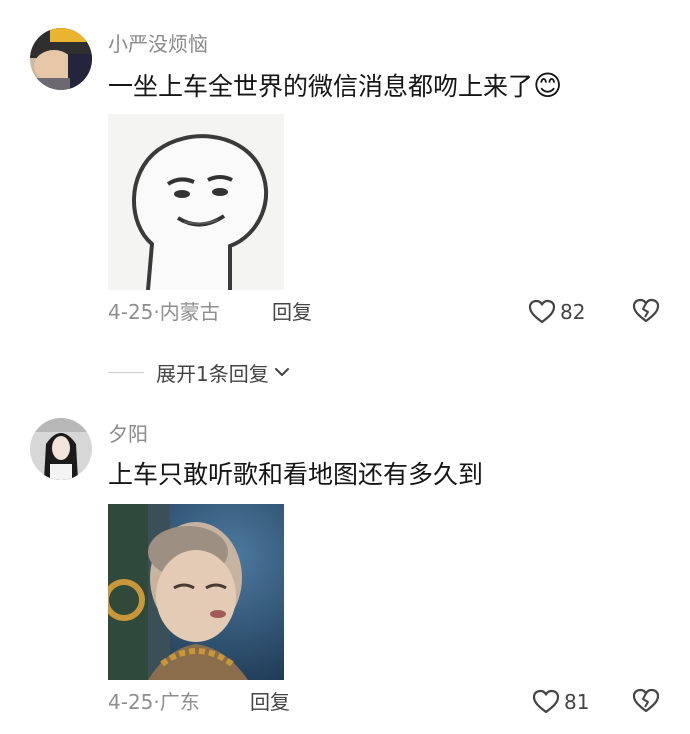 The height and width of the screenshot is (734, 690). Describe the element at coordinates (128, 434) in the screenshot. I see `username: 夕阳` at that location.